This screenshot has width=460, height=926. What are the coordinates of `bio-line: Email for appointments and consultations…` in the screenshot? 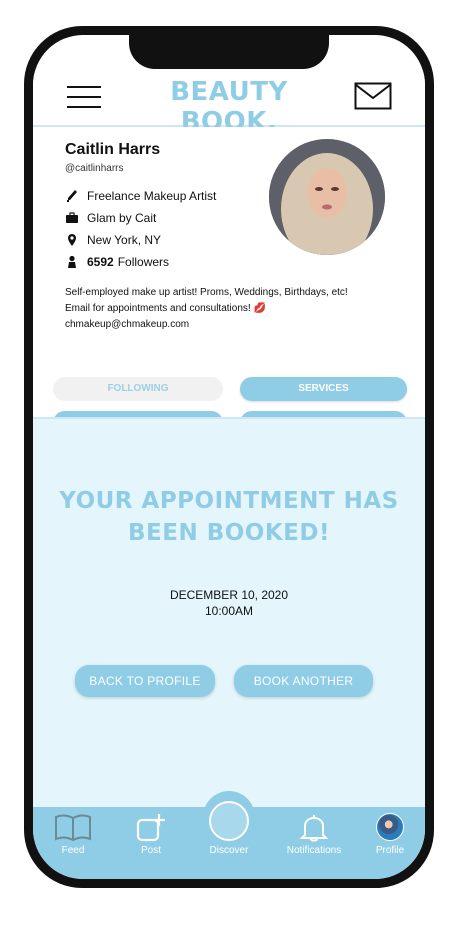 It's located at (165, 308).